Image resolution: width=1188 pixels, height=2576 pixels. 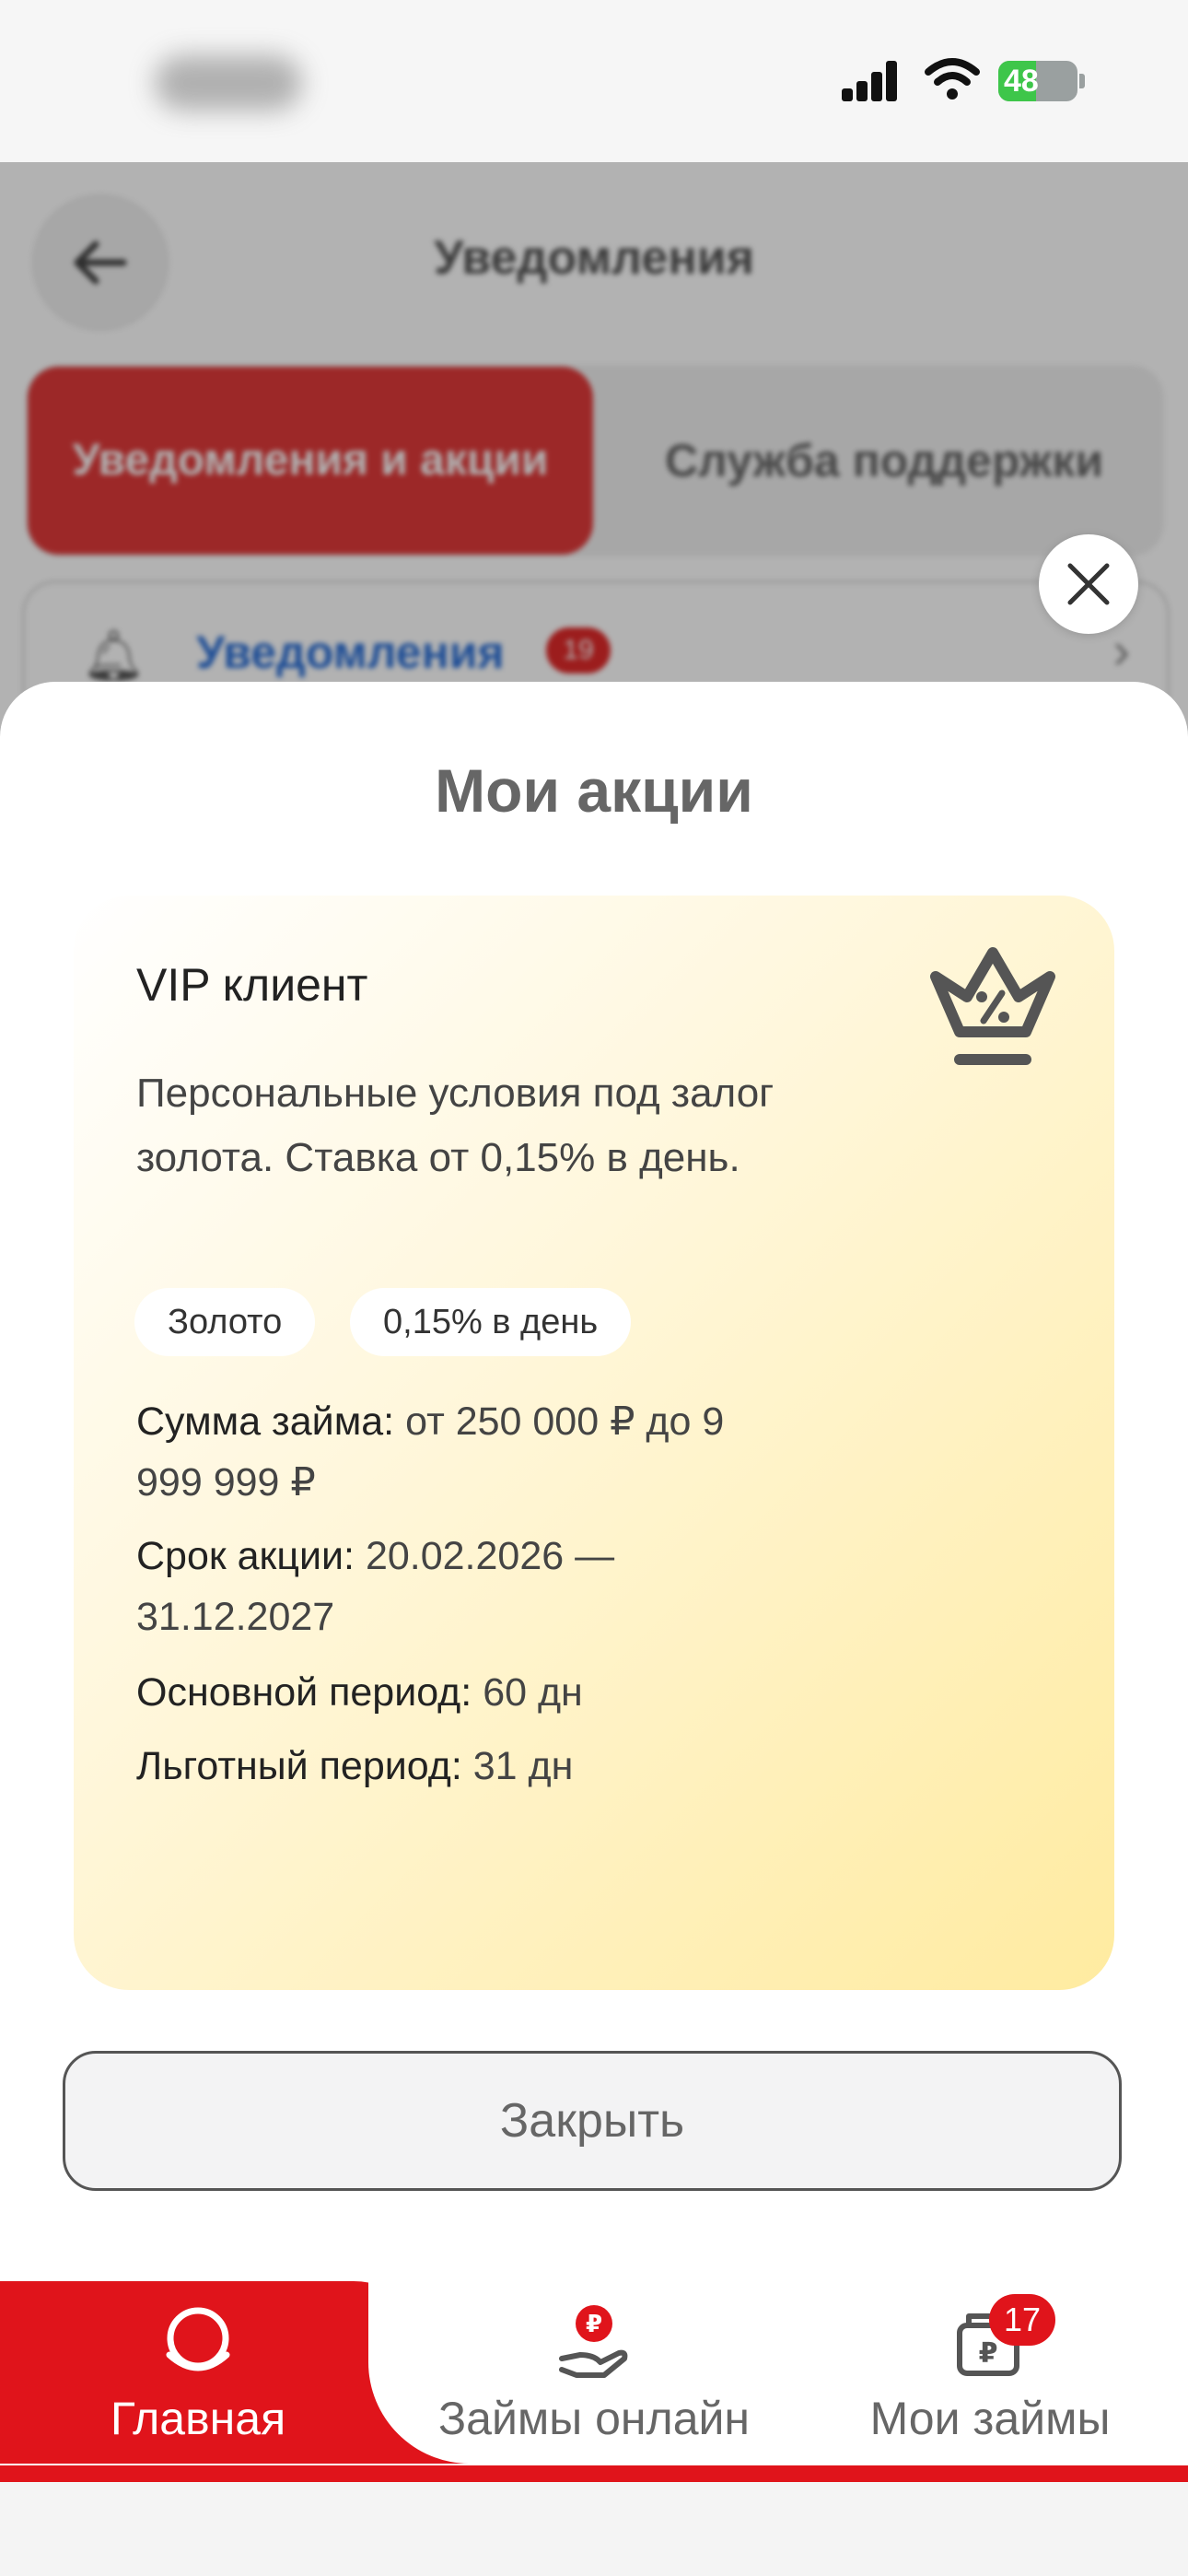 What do you see at coordinates (225, 1322) in the screenshot?
I see `tag-gold: Золото` at bounding box center [225, 1322].